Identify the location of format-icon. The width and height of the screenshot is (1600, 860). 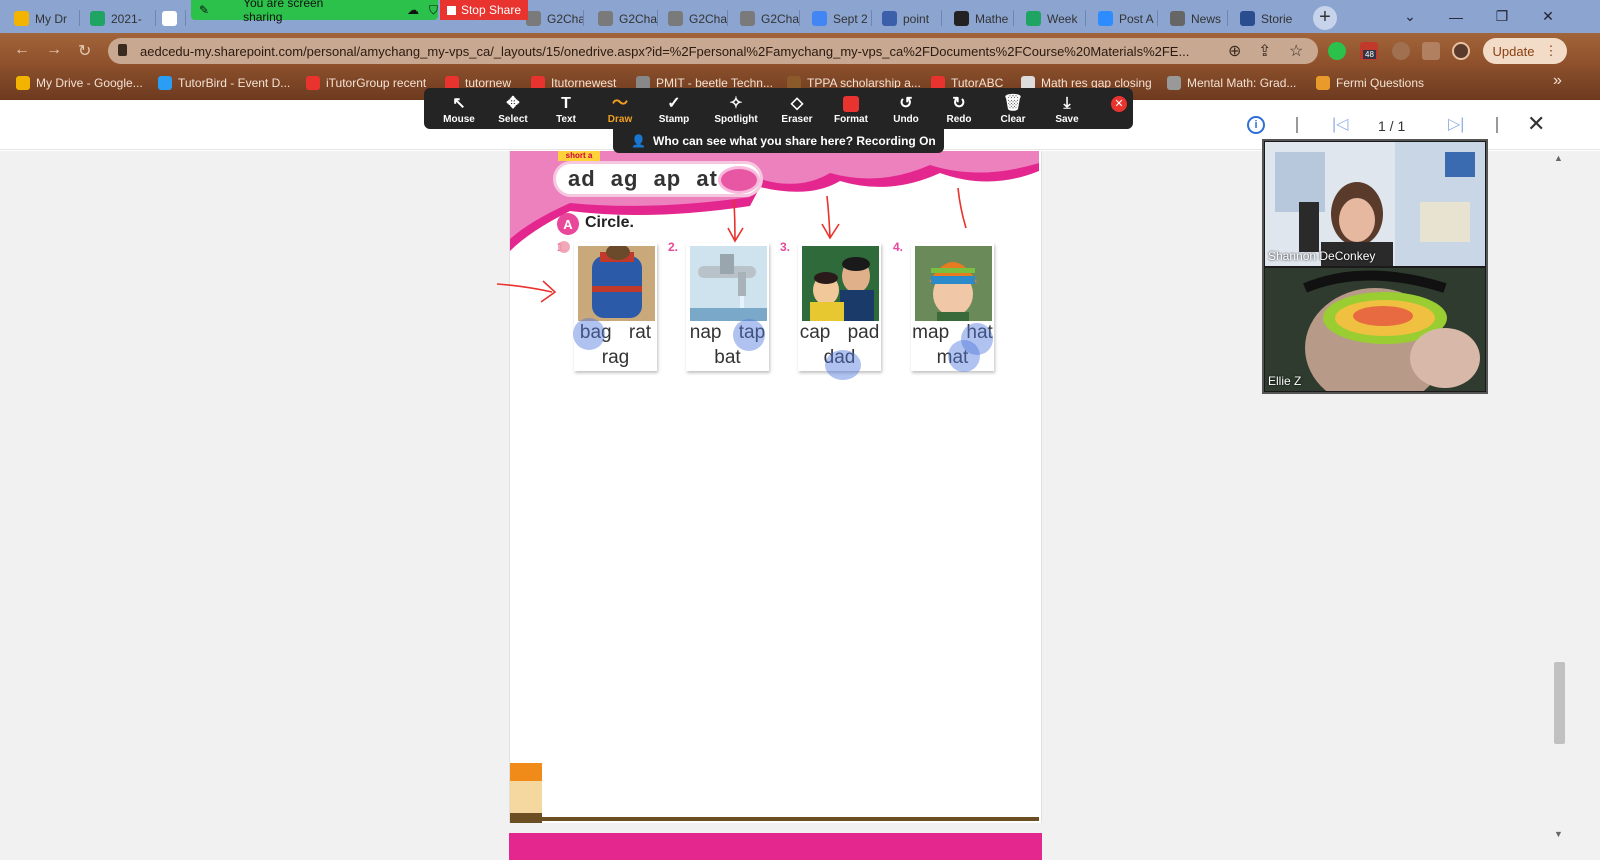
(851, 104).